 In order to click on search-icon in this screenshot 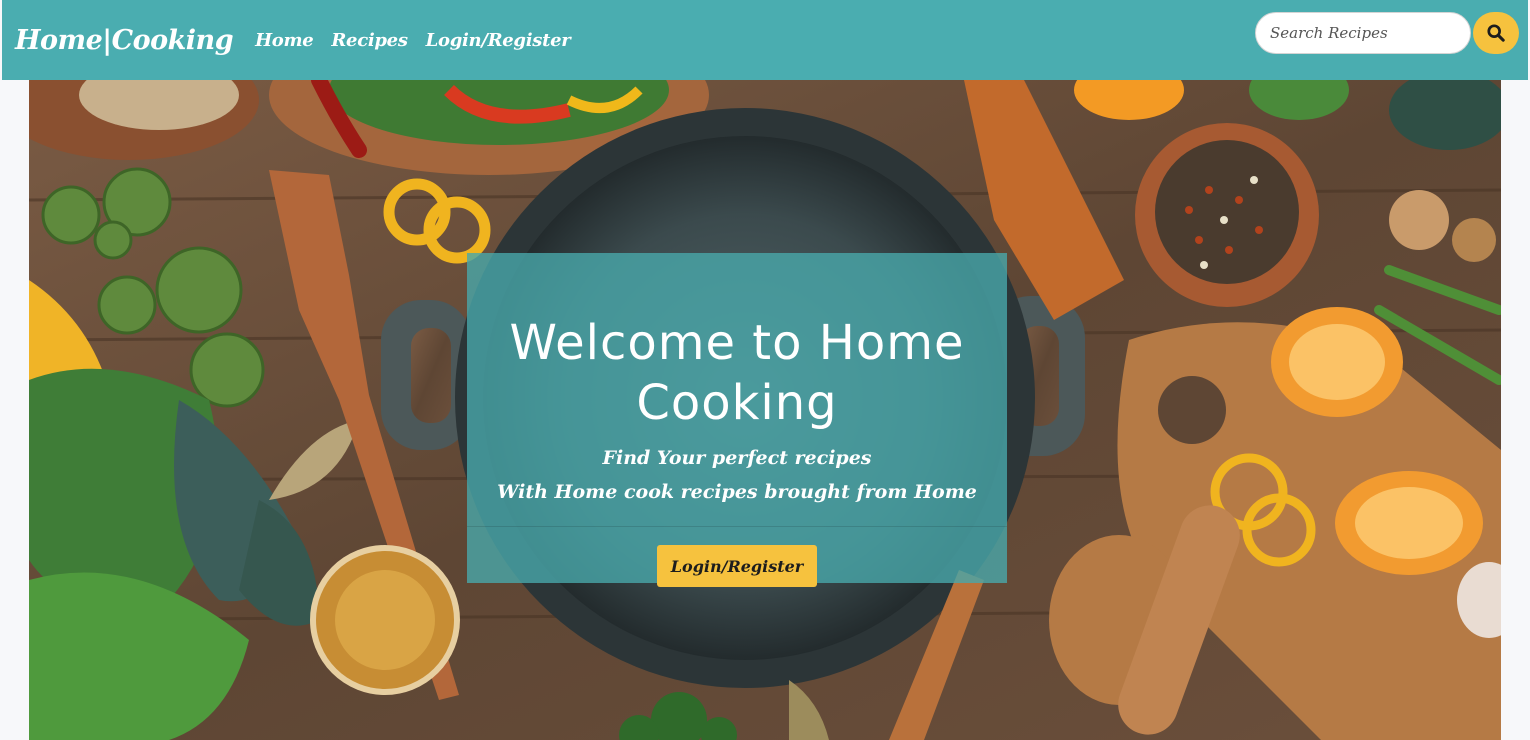, I will do `click(1496, 33)`.